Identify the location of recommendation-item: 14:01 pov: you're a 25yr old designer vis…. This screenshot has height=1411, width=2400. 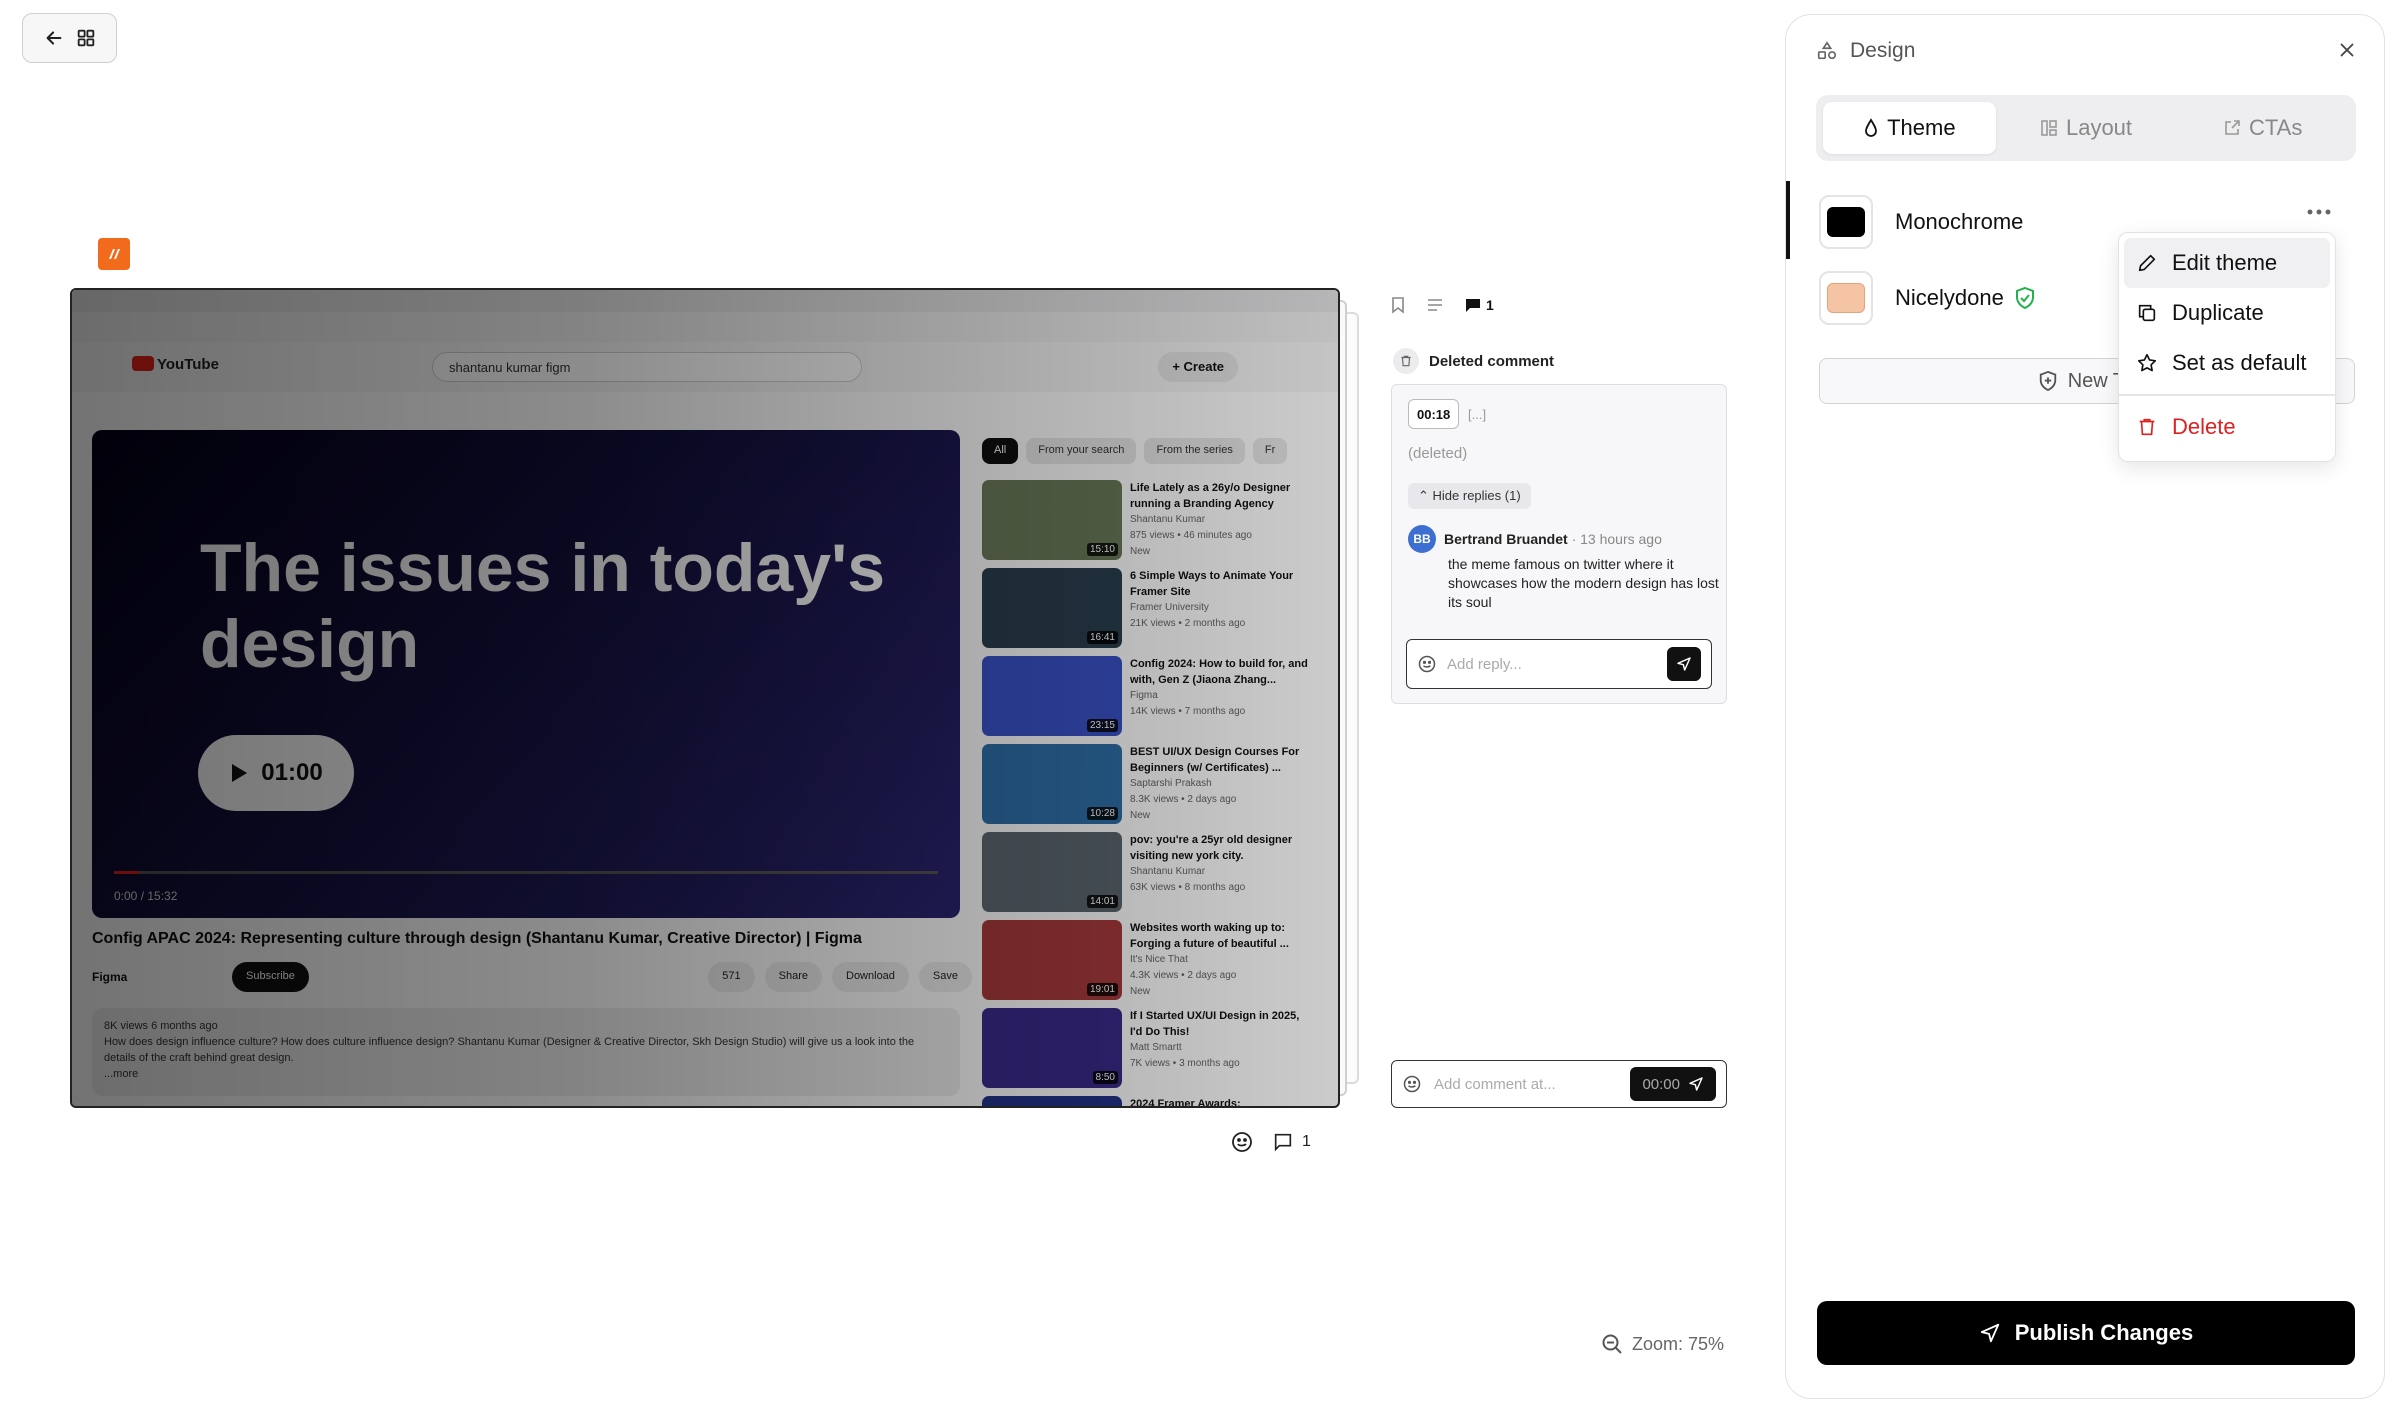
(1147, 876).